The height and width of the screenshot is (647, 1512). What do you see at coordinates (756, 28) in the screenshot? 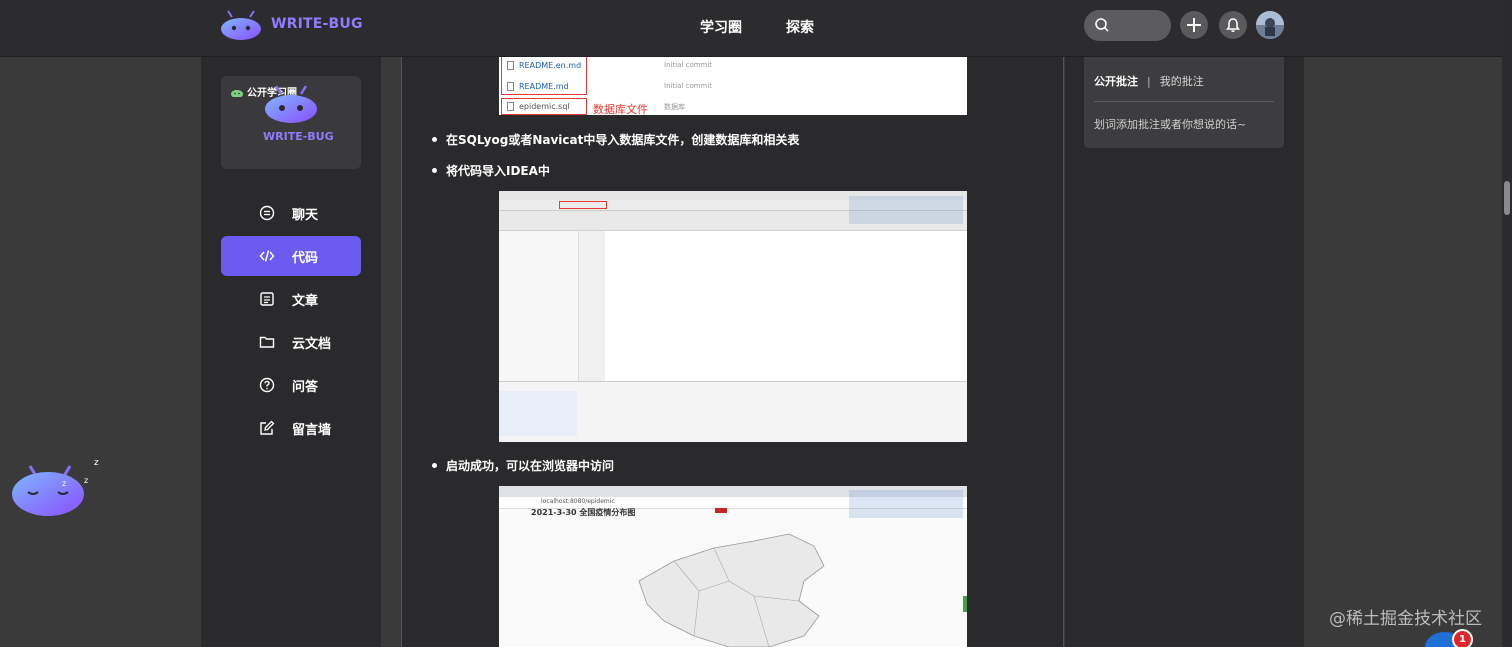
I see `top-bar: WRITE-BUG 学习圈 探索` at bounding box center [756, 28].